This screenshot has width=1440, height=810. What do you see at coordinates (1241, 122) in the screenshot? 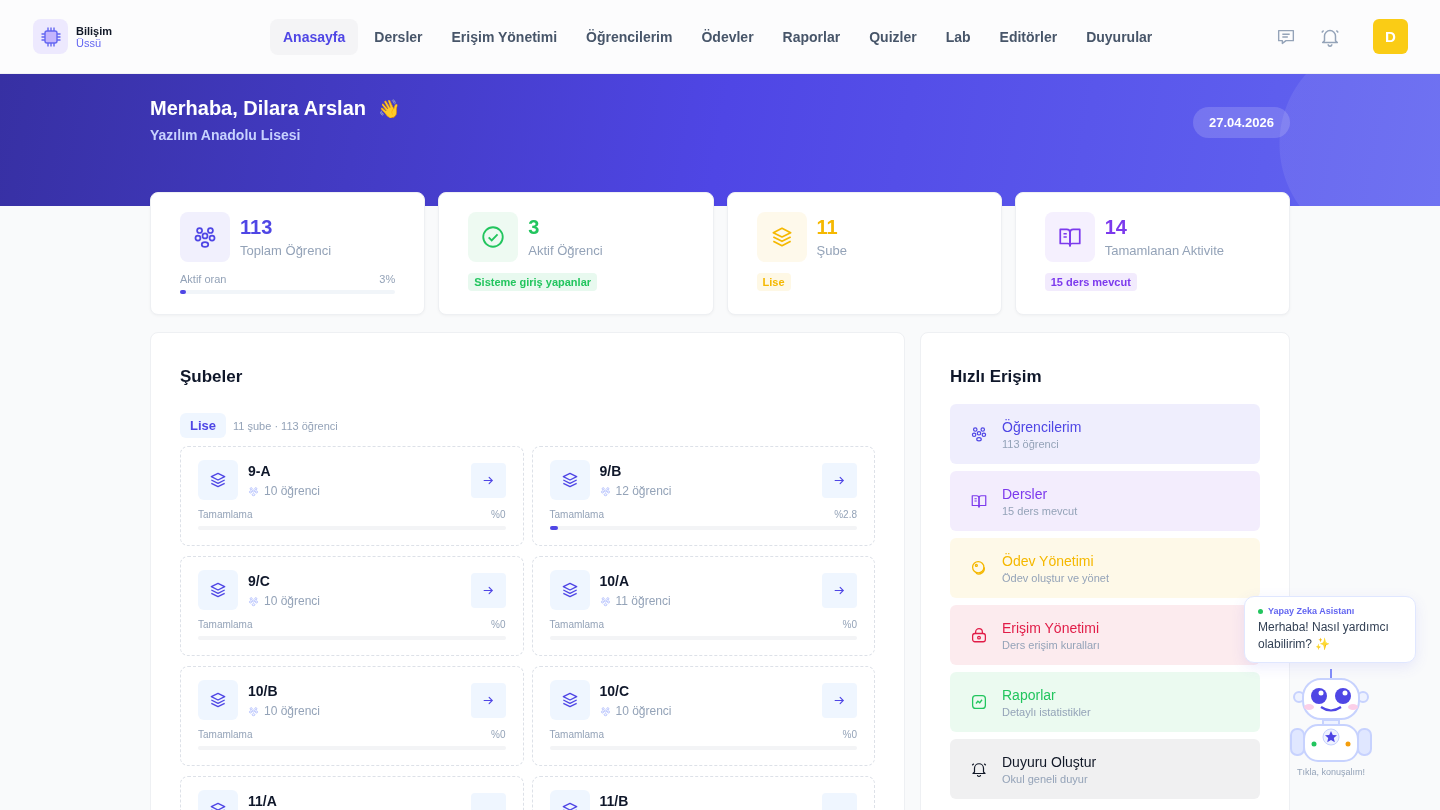
I see `date-badge: 27.04.2026` at bounding box center [1241, 122].